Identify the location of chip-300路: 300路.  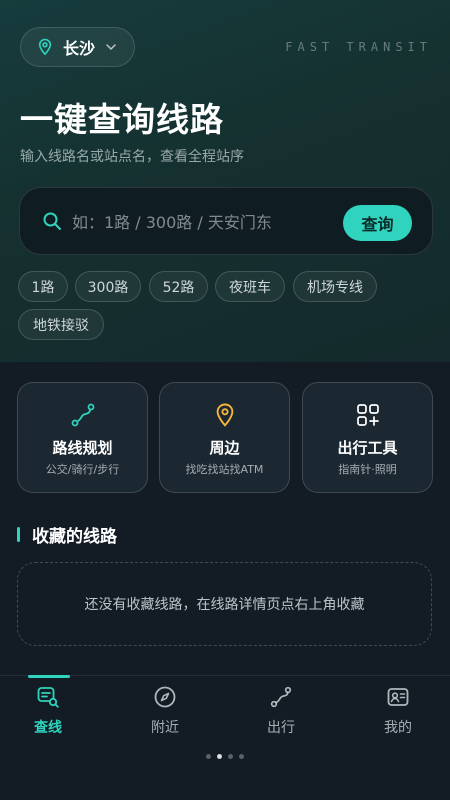
(108, 286).